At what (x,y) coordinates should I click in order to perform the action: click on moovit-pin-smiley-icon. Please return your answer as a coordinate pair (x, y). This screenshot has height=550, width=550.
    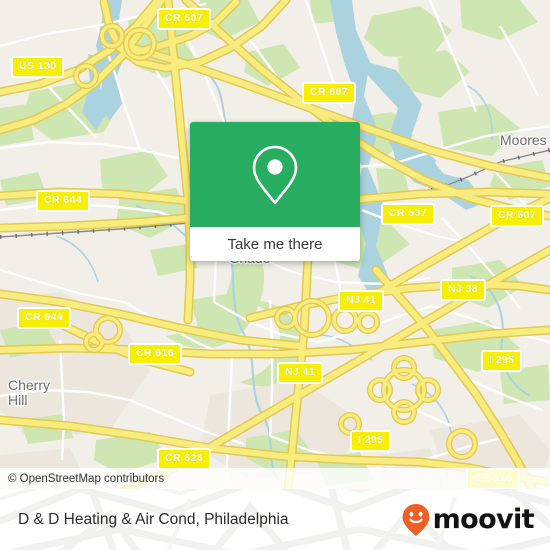
    Looking at the image, I should click on (415, 519).